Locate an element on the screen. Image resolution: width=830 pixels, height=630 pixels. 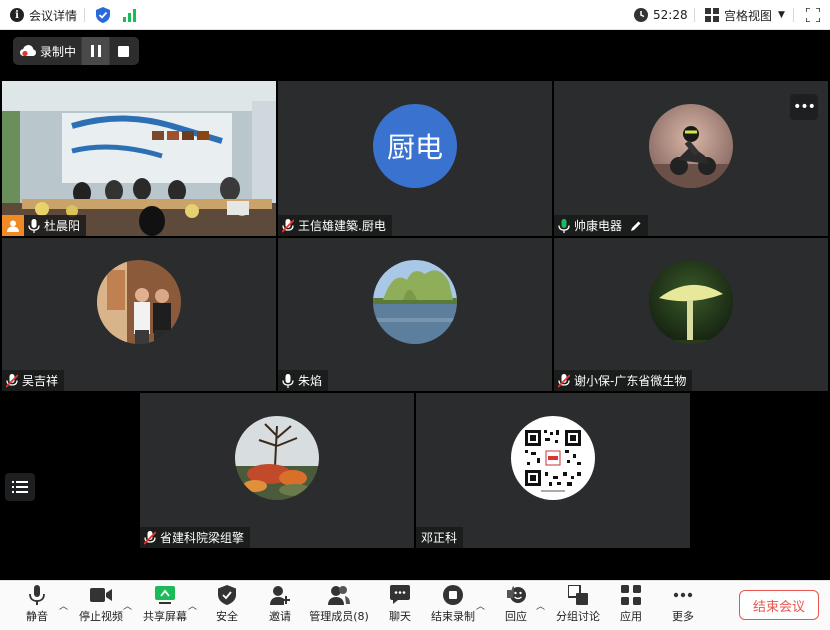
participant-name-tag: 杜晨阳 is located at coordinates (55, 225).